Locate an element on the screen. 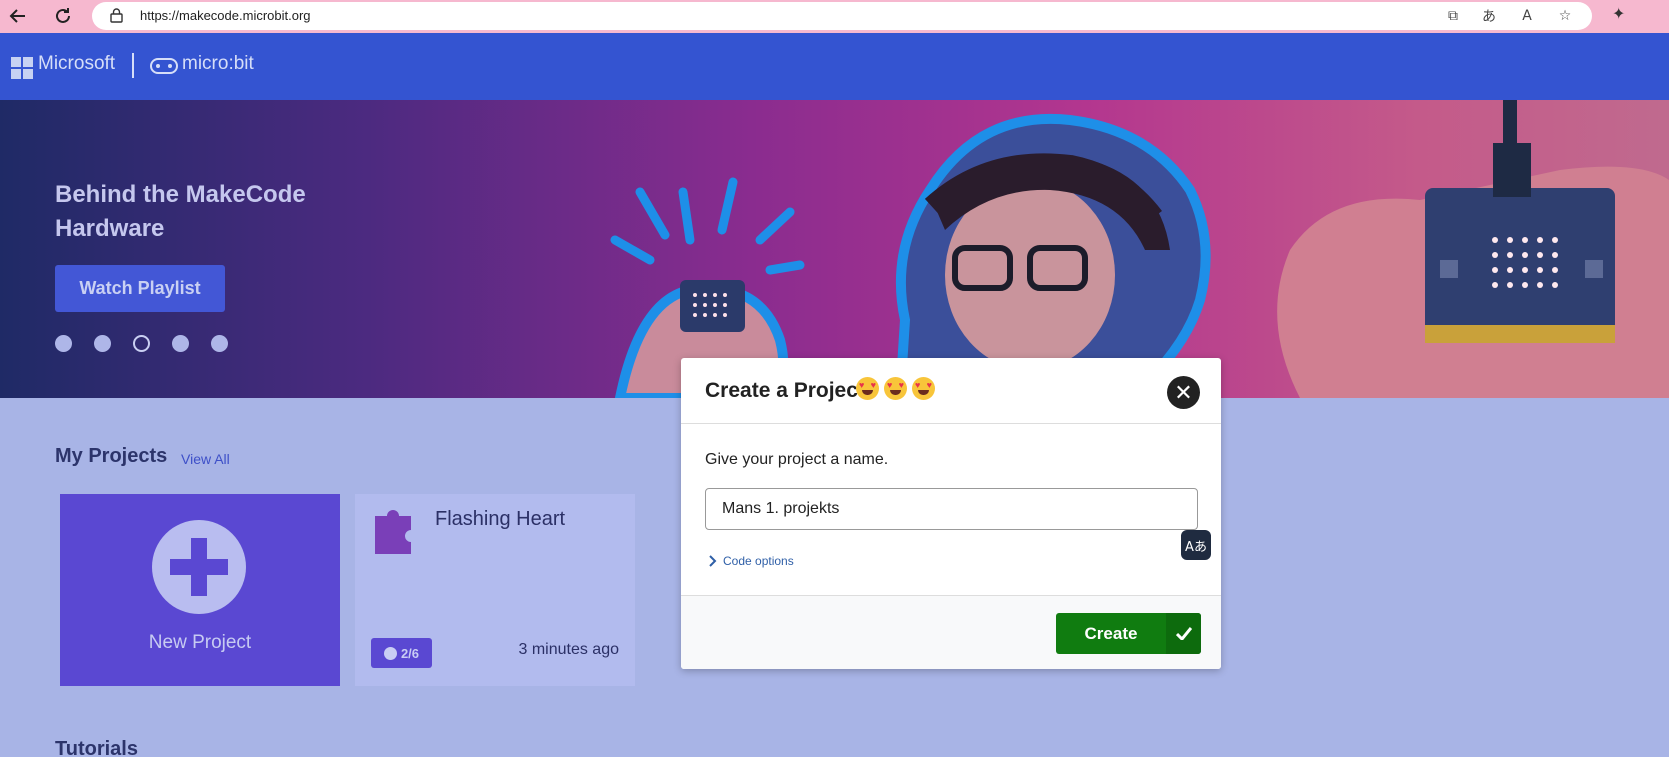 The image size is (1669, 757). puzzle-extensions-icon: ✦ is located at coordinates (1618, 14).